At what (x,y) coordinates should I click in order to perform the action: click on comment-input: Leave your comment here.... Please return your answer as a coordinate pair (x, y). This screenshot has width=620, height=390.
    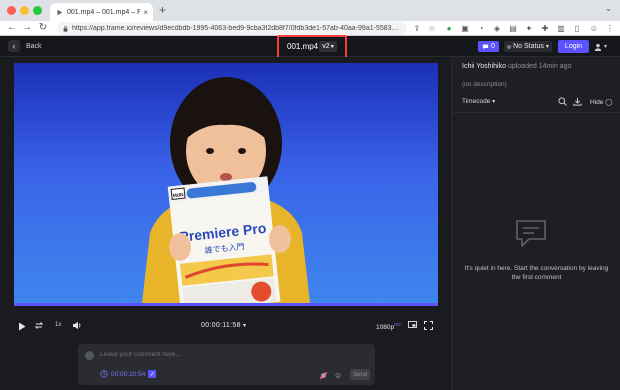
    Looking at the image, I should click on (140, 354).